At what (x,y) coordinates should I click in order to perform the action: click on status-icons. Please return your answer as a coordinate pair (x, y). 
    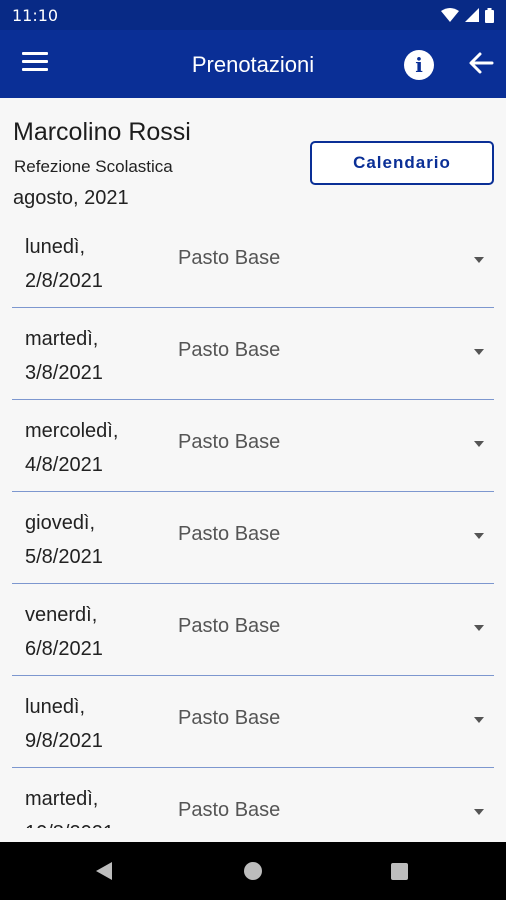
    Looking at the image, I should click on (467, 15).